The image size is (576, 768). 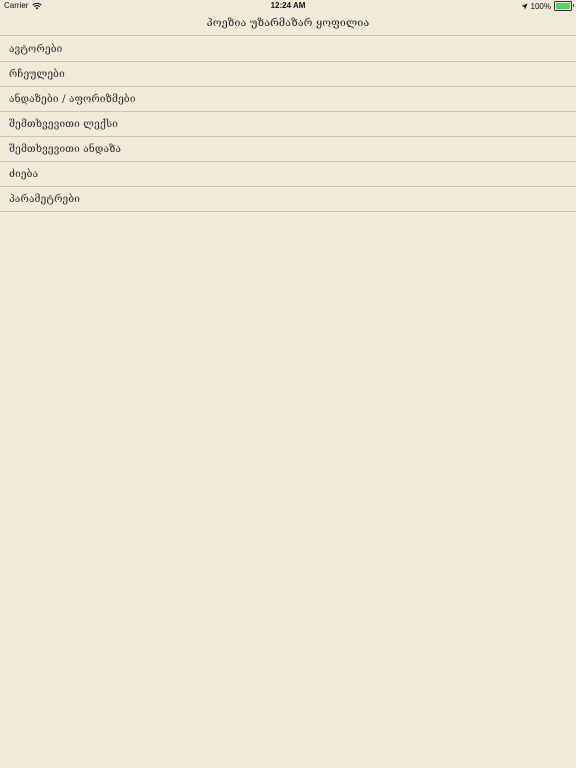 I want to click on status-bar: Carrier 12:24 AM 100%, so click(x=288, y=6).